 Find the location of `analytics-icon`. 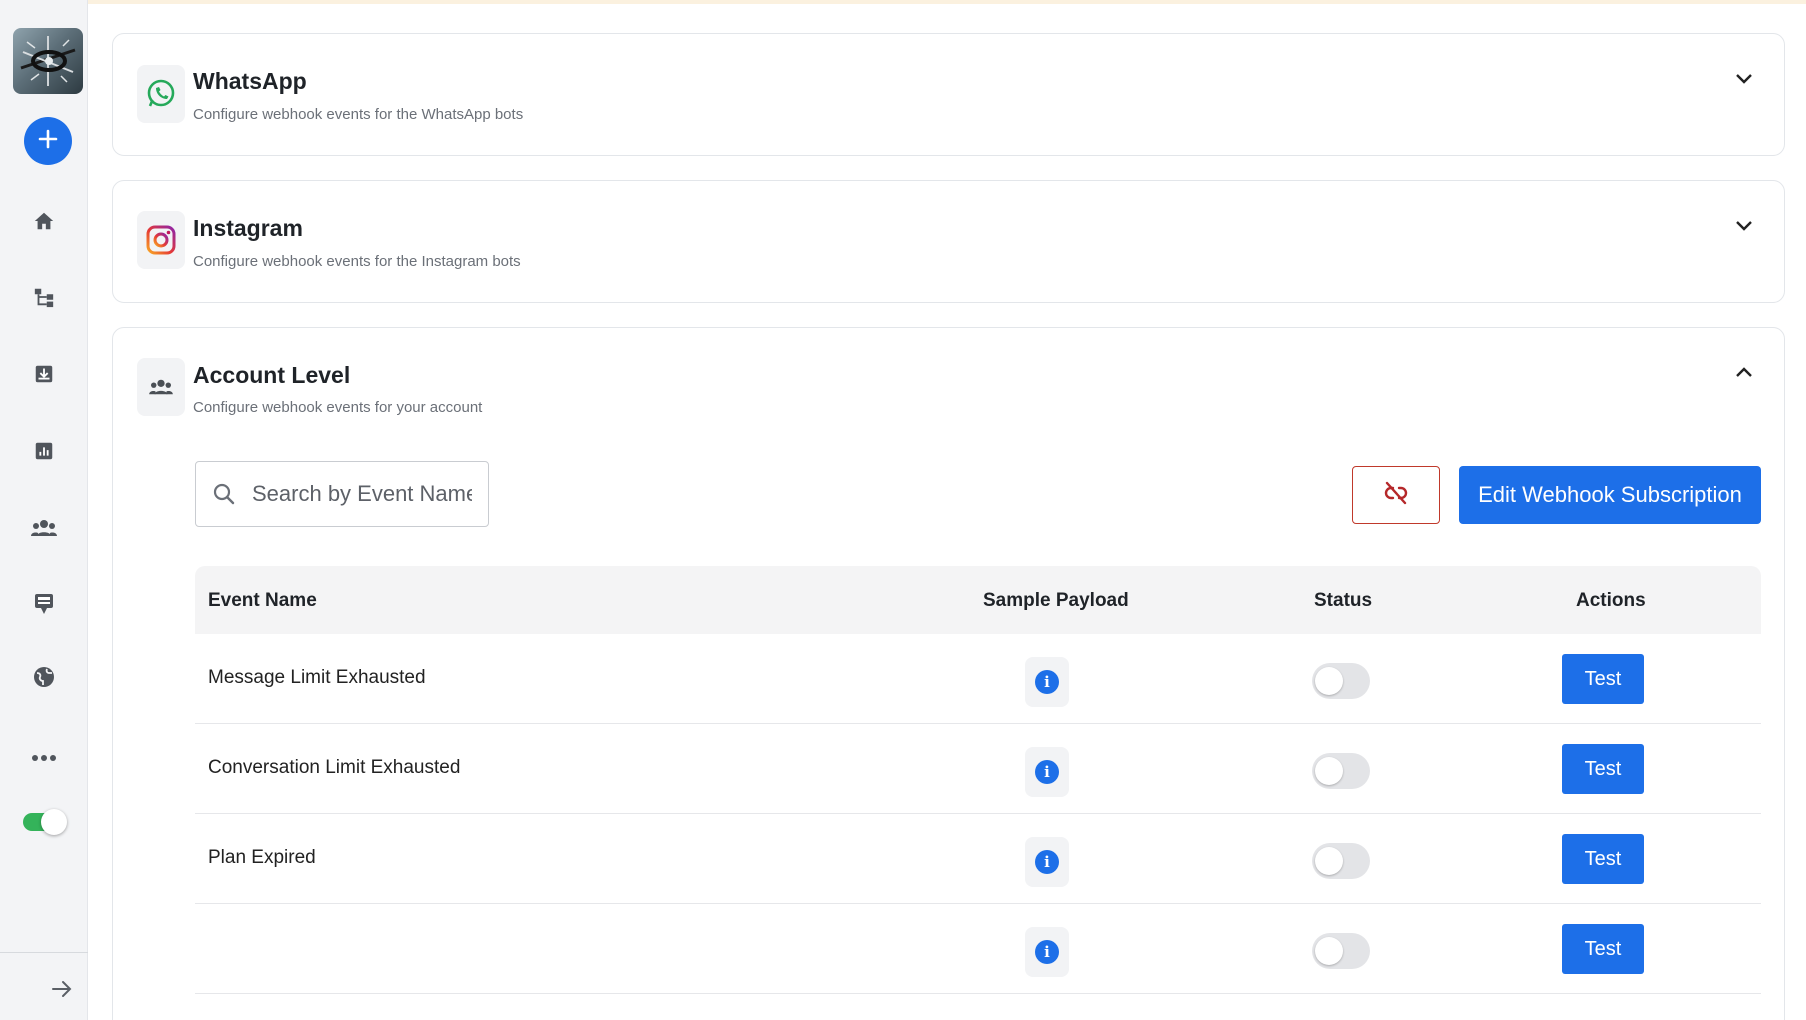

analytics-icon is located at coordinates (44, 453).